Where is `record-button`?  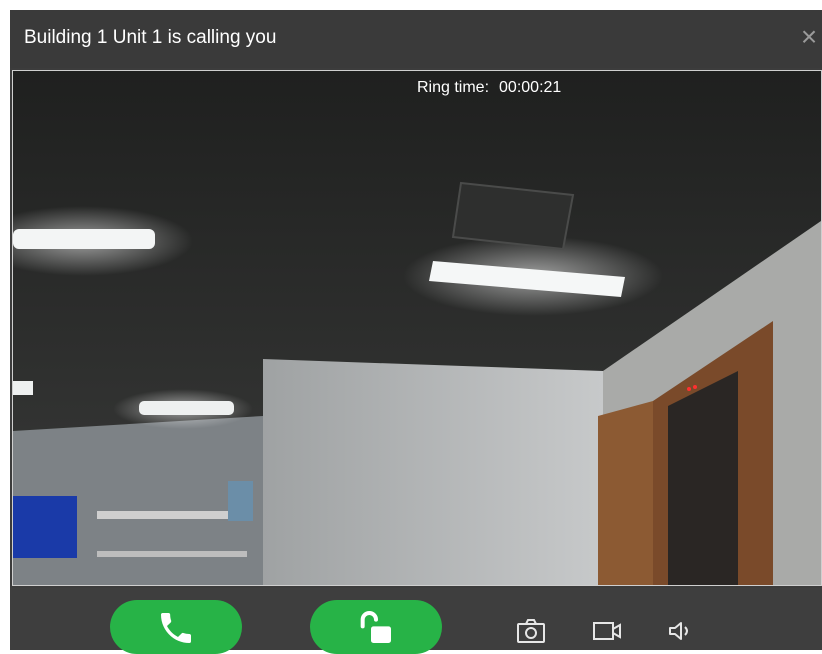
record-button is located at coordinates (607, 631).